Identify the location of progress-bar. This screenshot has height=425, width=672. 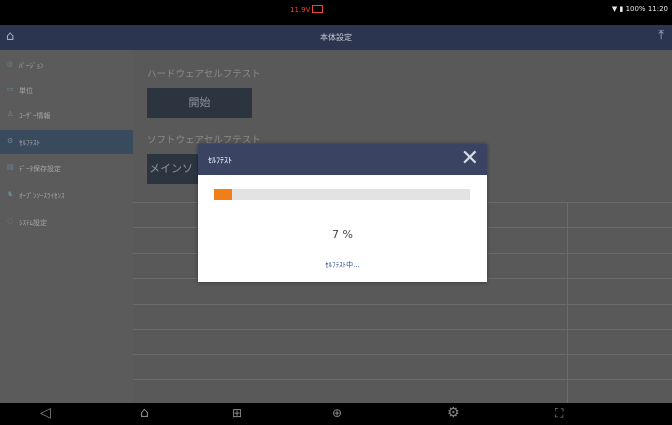
(342, 194).